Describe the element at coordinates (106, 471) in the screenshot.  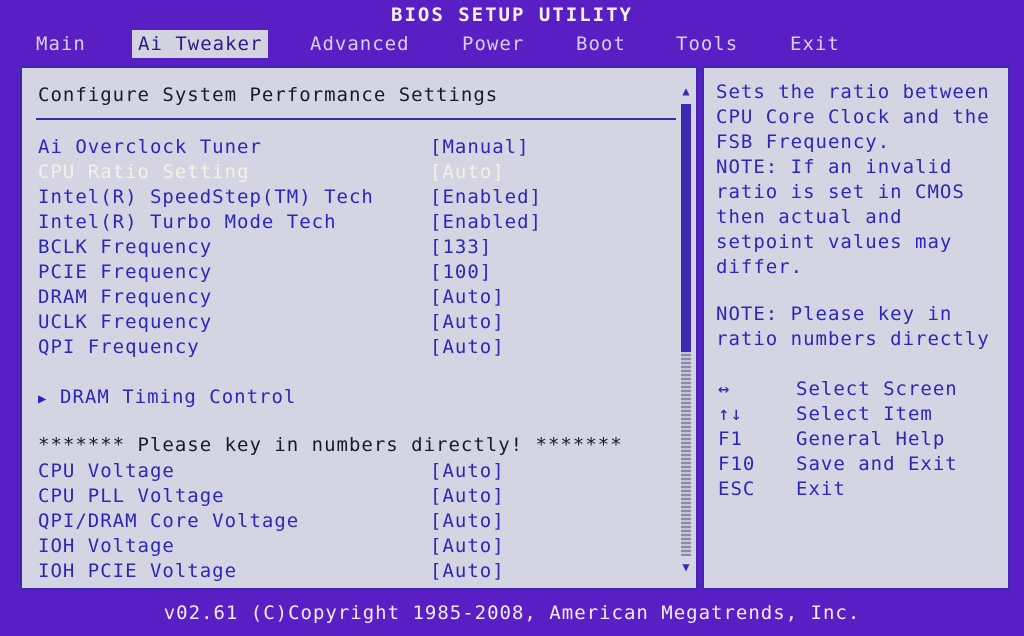
I see `setting-label: CPU Voltage` at that location.